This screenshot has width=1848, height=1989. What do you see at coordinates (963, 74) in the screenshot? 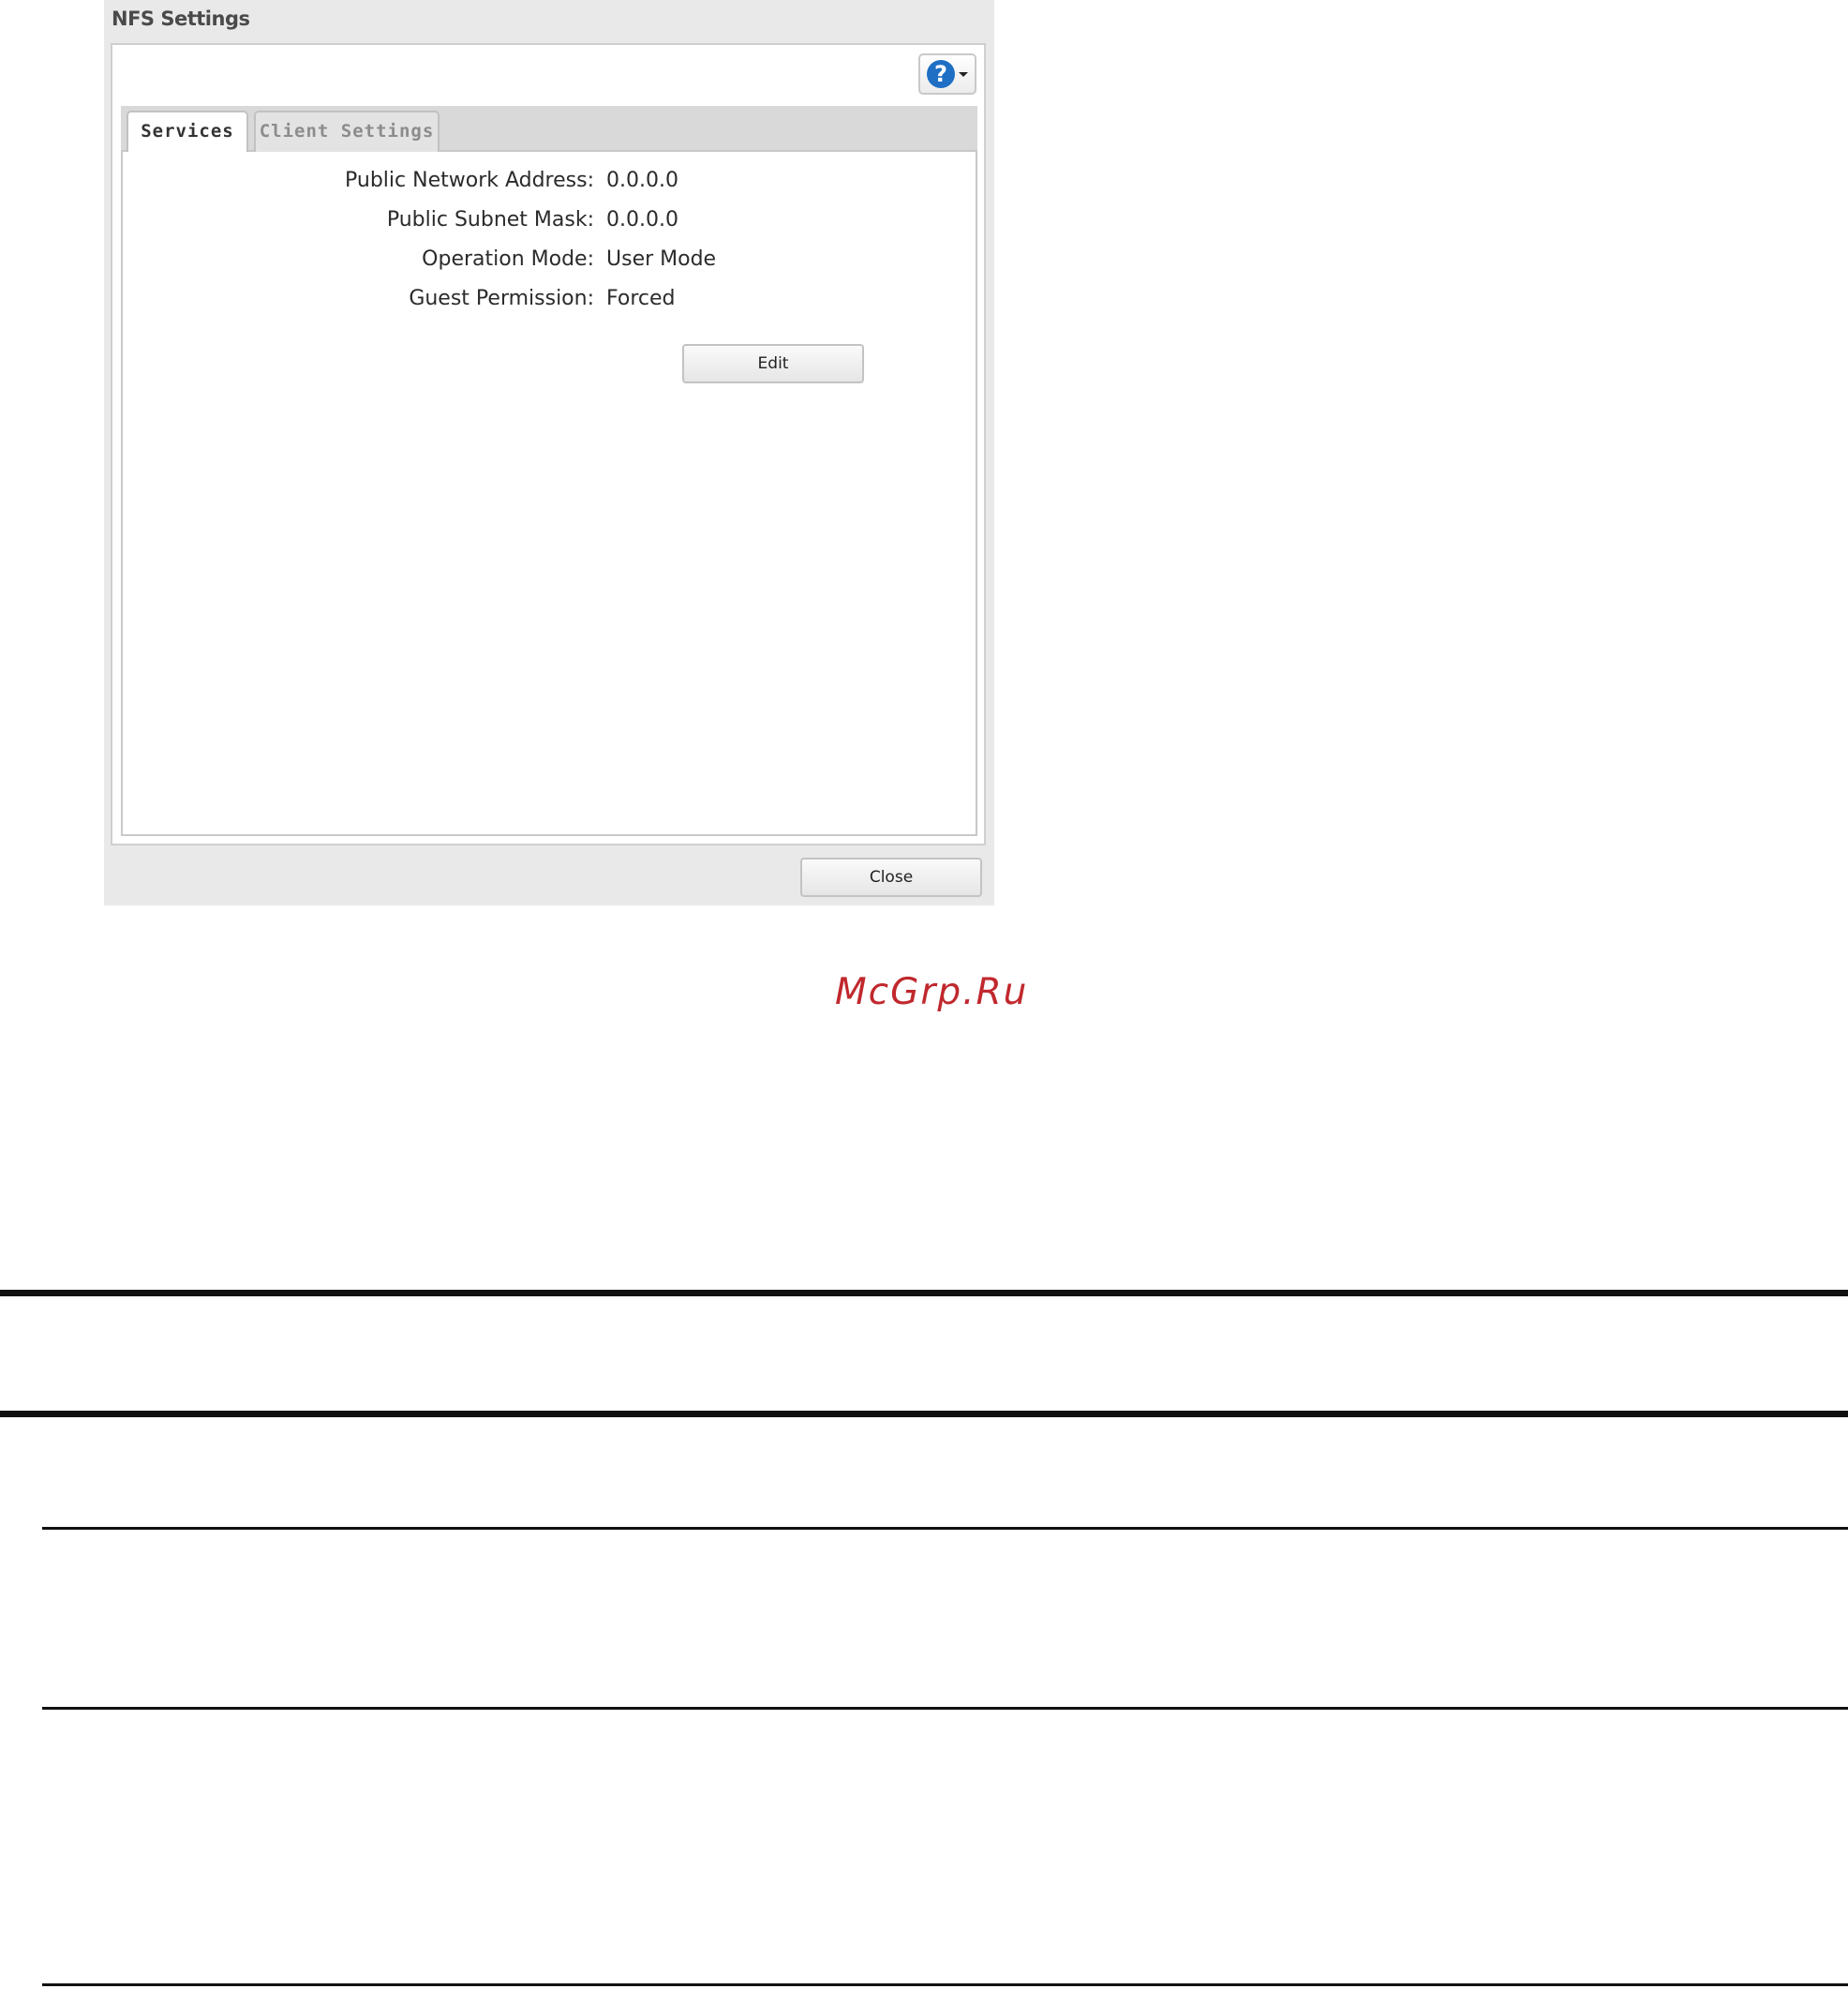
I see `chevron-down-icon` at bounding box center [963, 74].